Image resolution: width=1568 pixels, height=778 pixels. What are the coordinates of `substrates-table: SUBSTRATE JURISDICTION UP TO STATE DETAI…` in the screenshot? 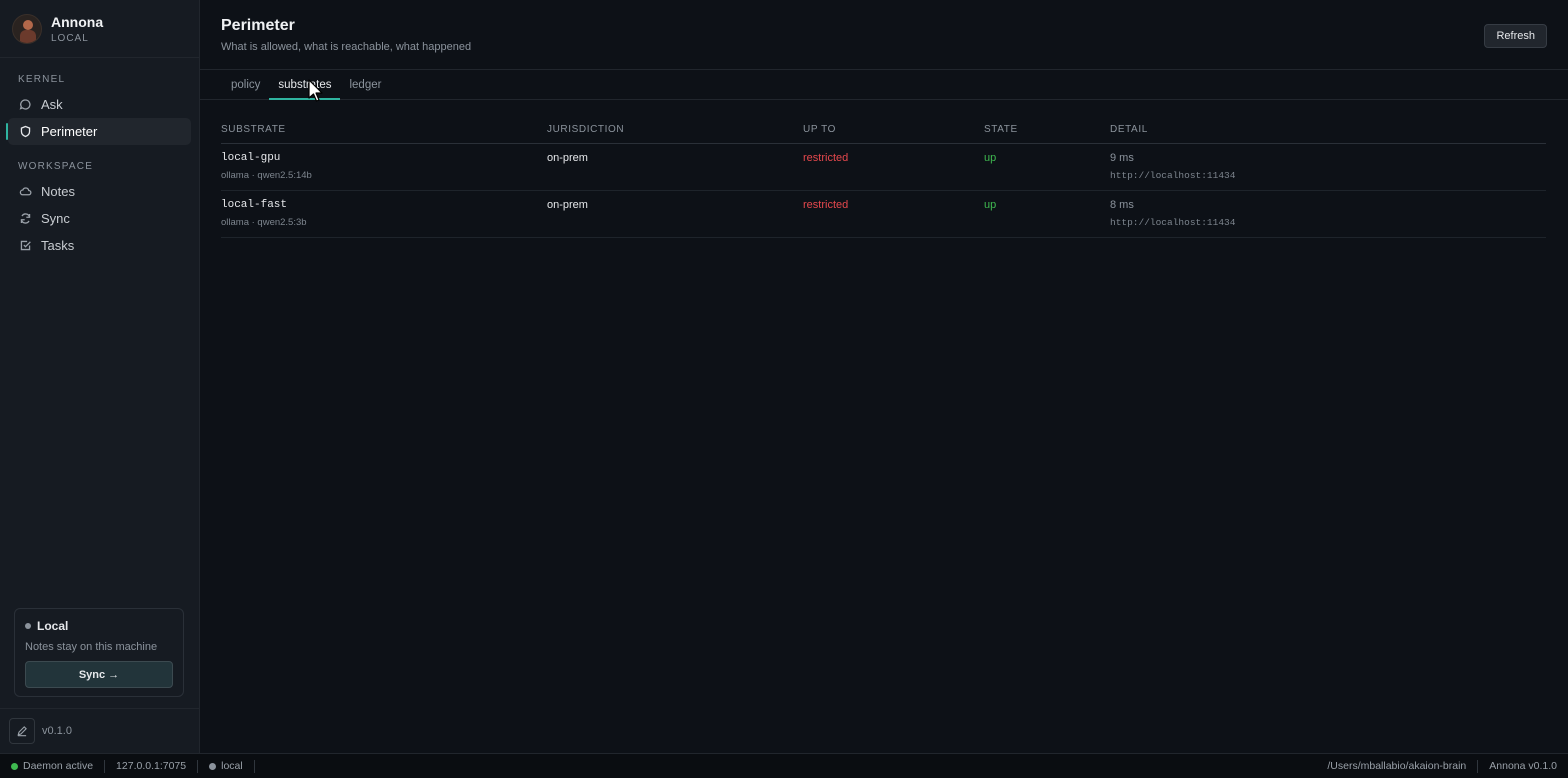 It's located at (883, 181).